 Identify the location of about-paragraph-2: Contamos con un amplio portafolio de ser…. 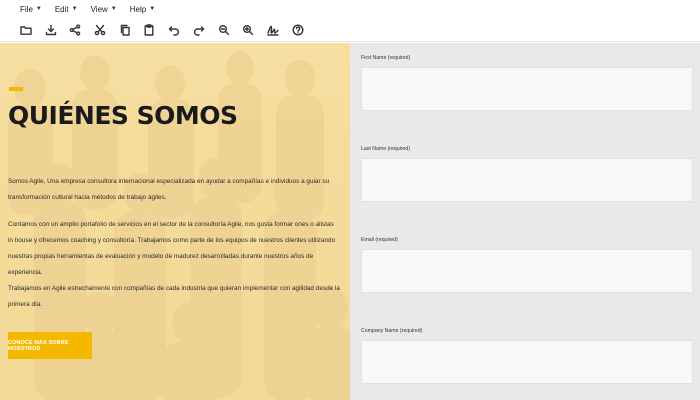
(172, 248).